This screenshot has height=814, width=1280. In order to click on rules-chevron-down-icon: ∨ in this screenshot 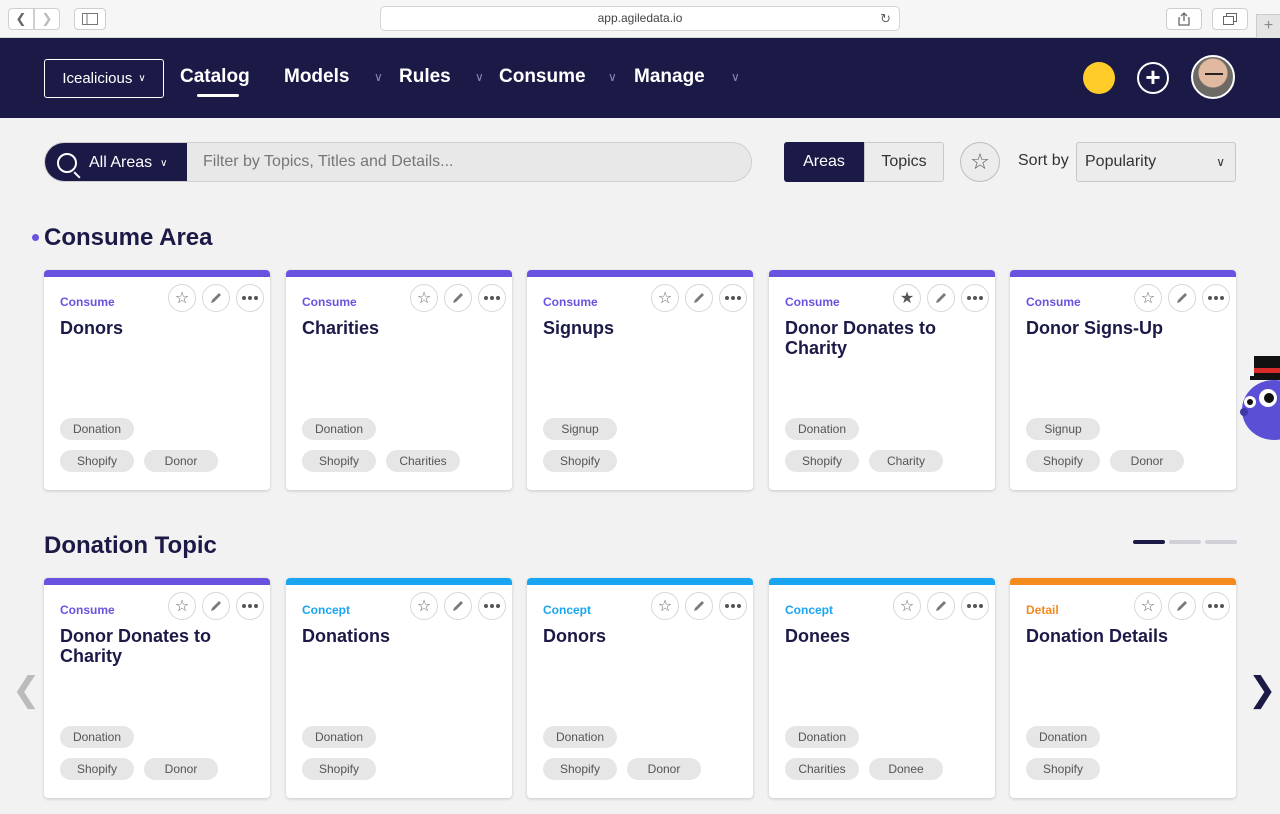, I will do `click(479, 77)`.